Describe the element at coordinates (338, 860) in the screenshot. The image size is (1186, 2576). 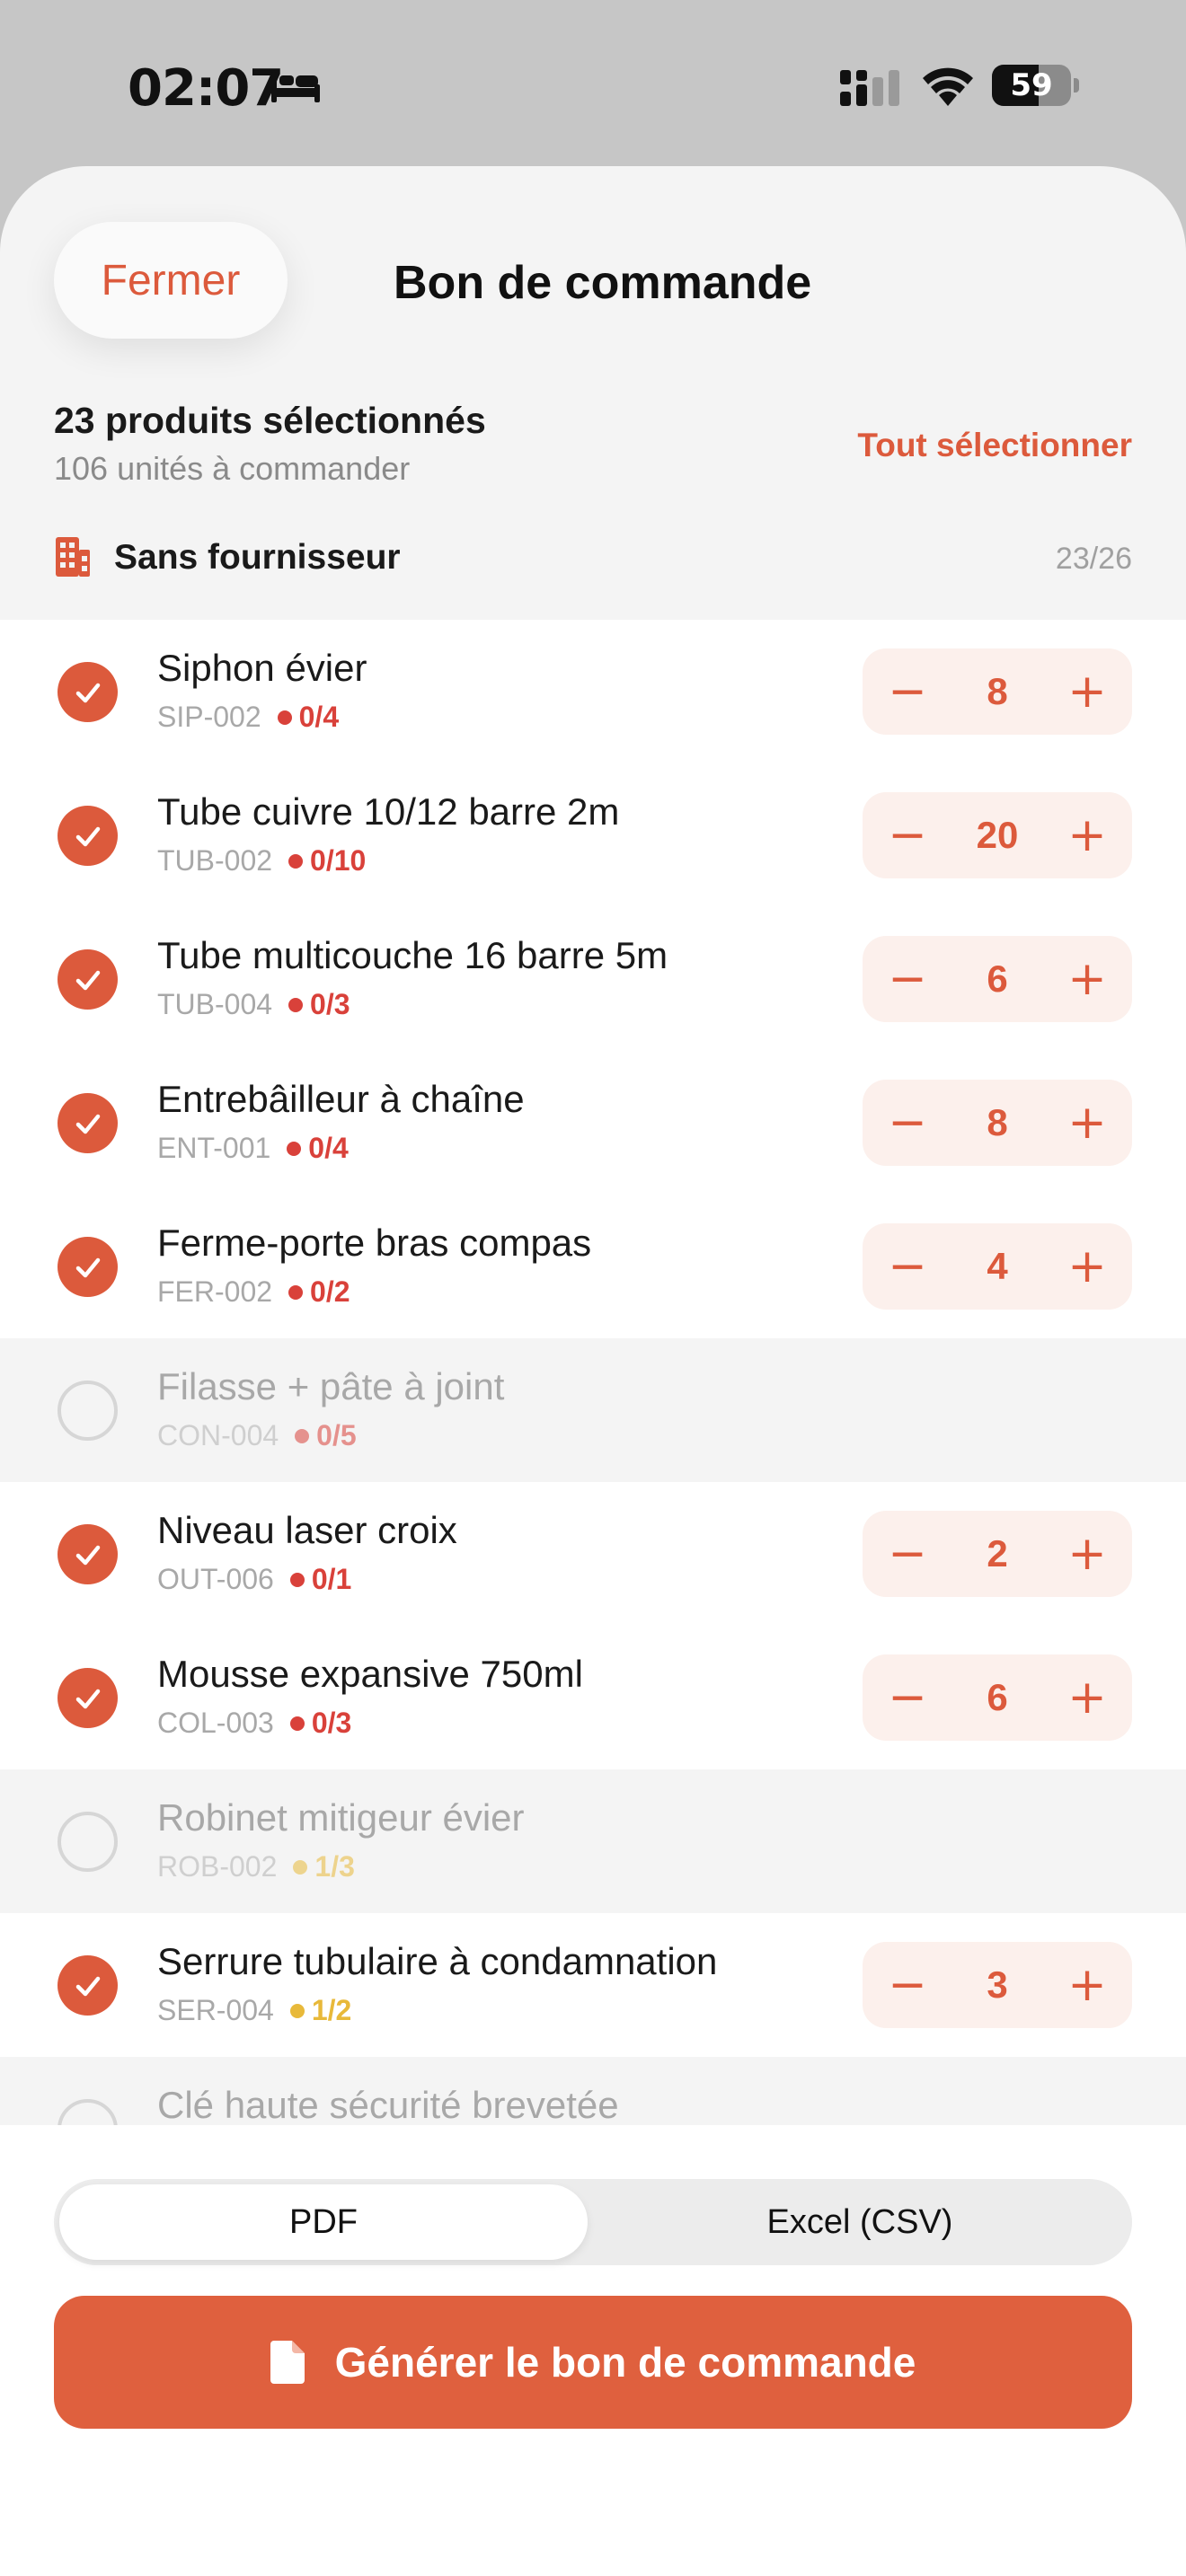
I see `stock-level: 0/10` at that location.